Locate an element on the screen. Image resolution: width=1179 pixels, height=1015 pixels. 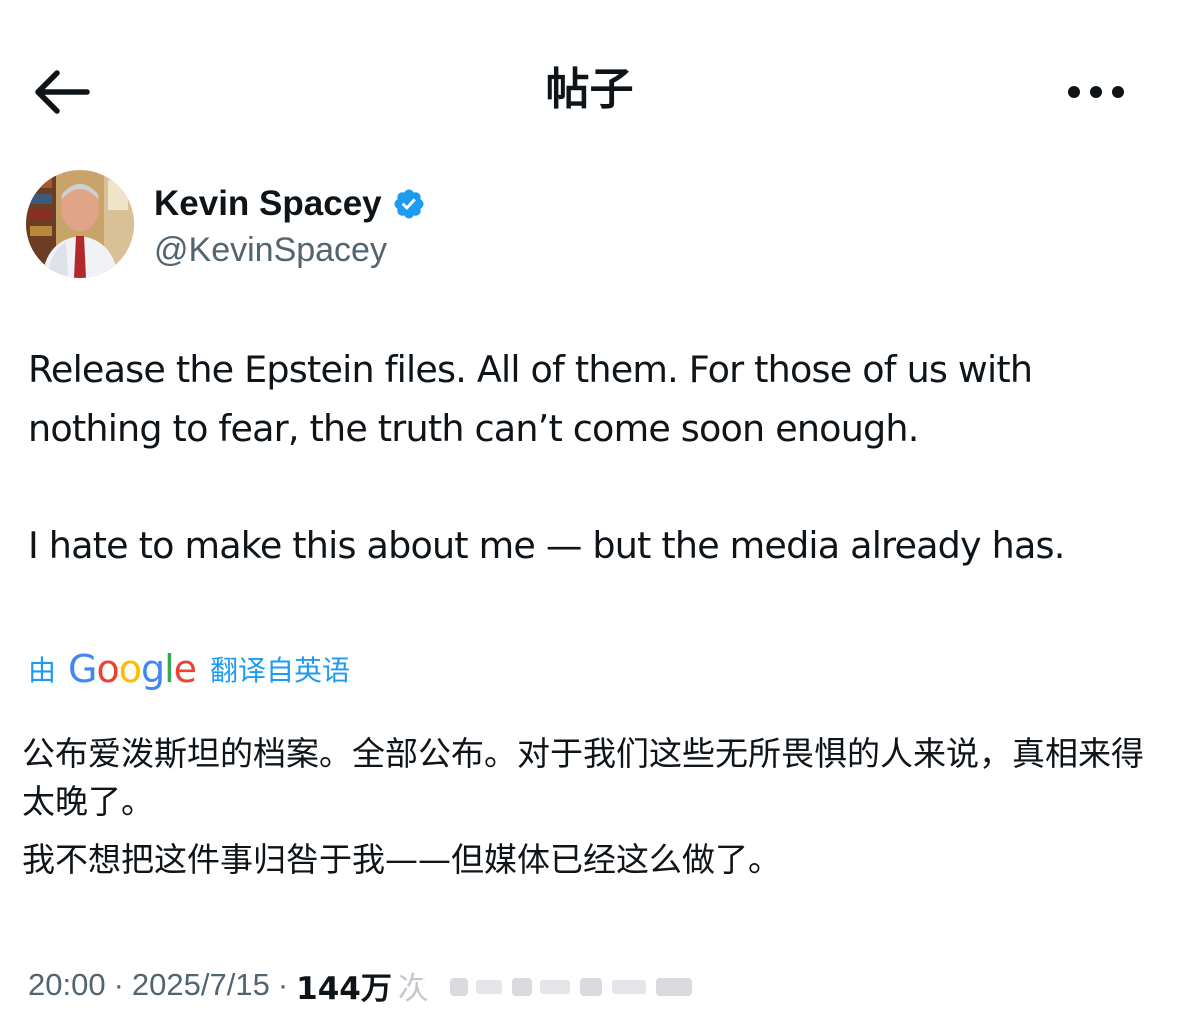
author-block: Kevin Spacey @KevinSpacey is located at coordinates (576, 226).